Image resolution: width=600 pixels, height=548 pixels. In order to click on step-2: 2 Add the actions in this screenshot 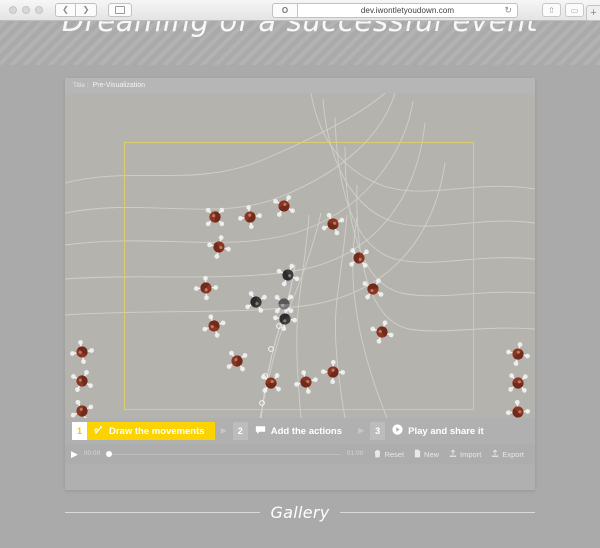, I will do `click(292, 431)`.